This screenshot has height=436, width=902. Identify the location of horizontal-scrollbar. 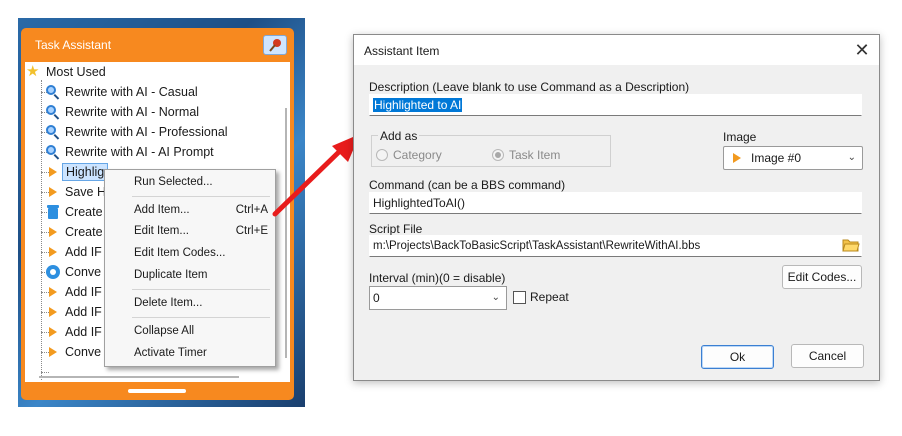
(139, 377).